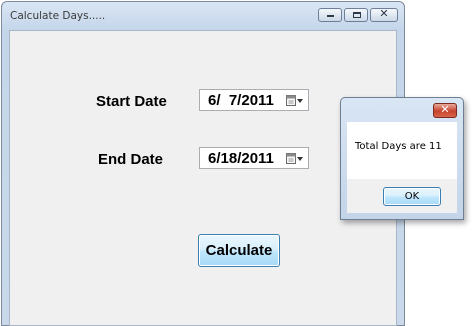  I want to click on caption-buttons: ✕, so click(358, 14).